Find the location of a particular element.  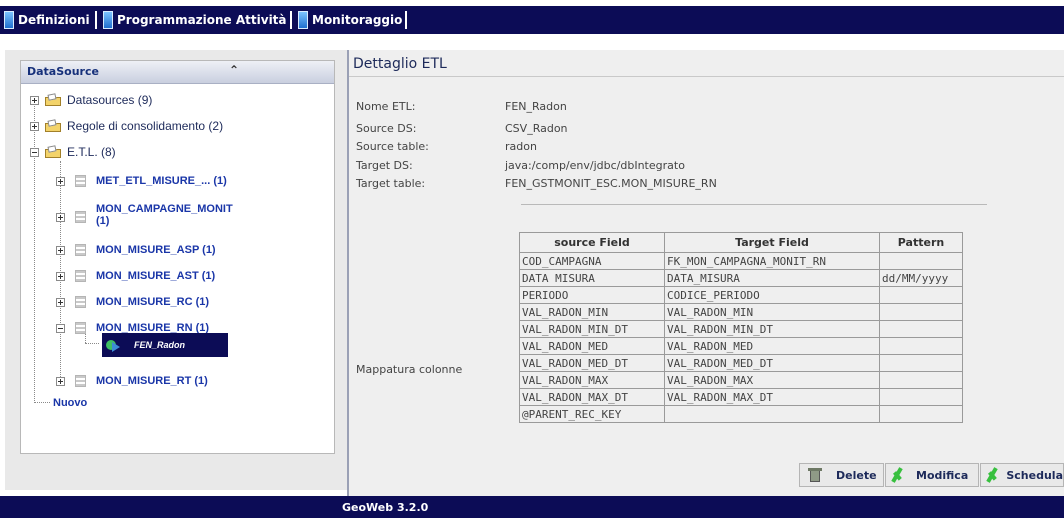

table-row: VAL_RADON_MAX VAL_RADON_MAX is located at coordinates (741, 380).